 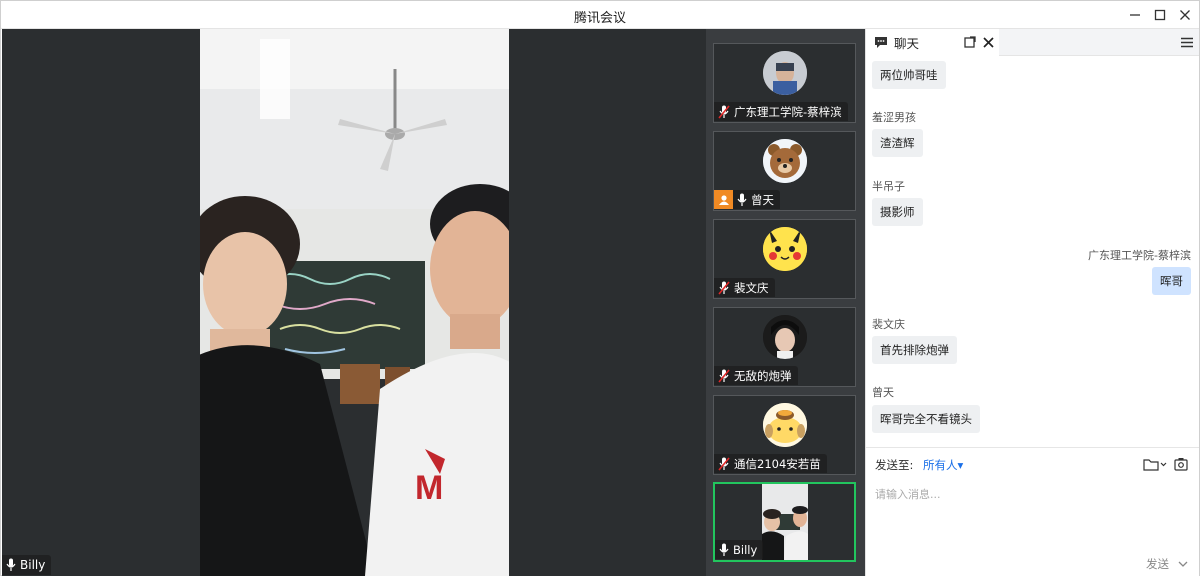 What do you see at coordinates (888, 324) in the screenshot?
I see `message-sender: 裴文庆` at bounding box center [888, 324].